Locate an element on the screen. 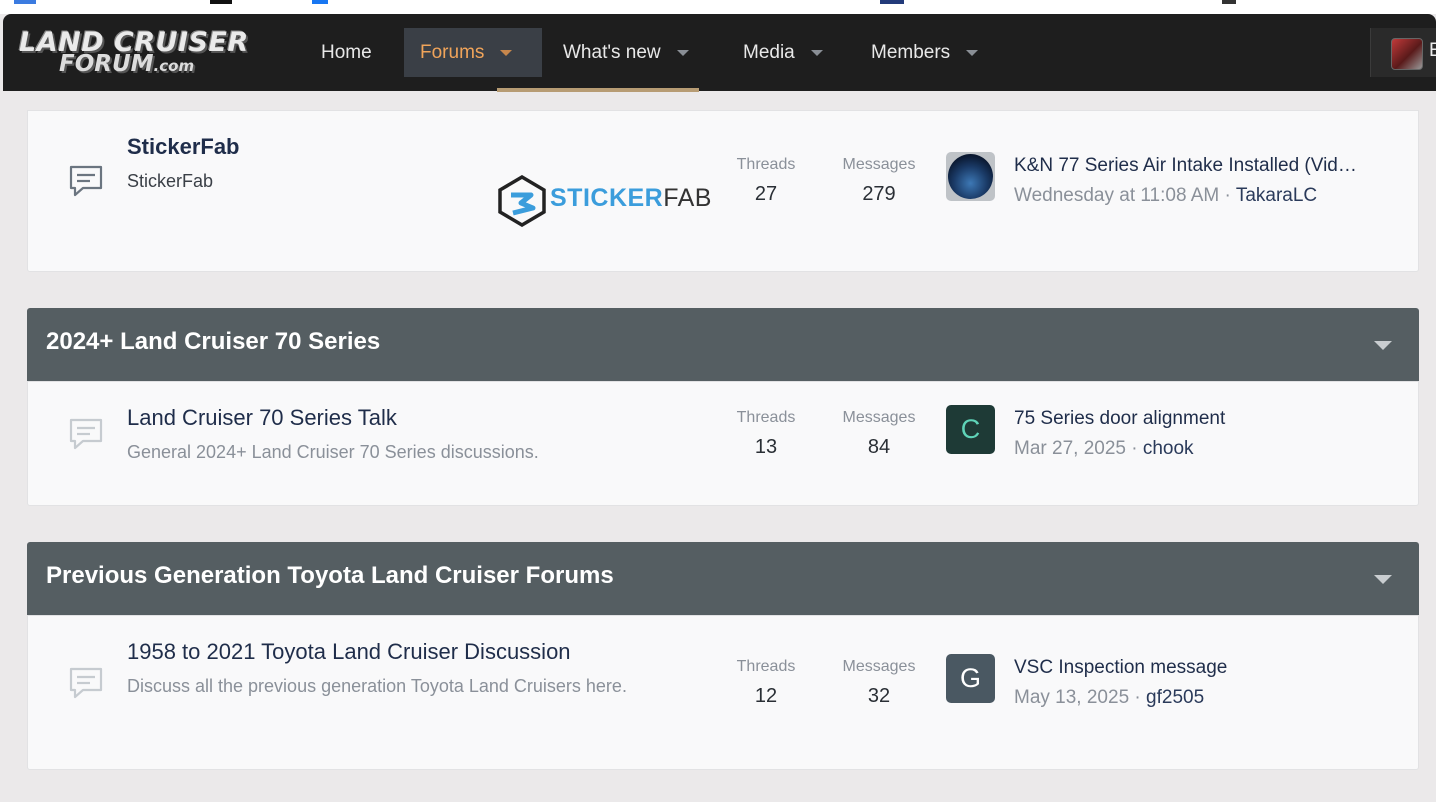 Image resolution: width=1436 pixels, height=802 pixels. nav-members: Members is located at coordinates (924, 52).